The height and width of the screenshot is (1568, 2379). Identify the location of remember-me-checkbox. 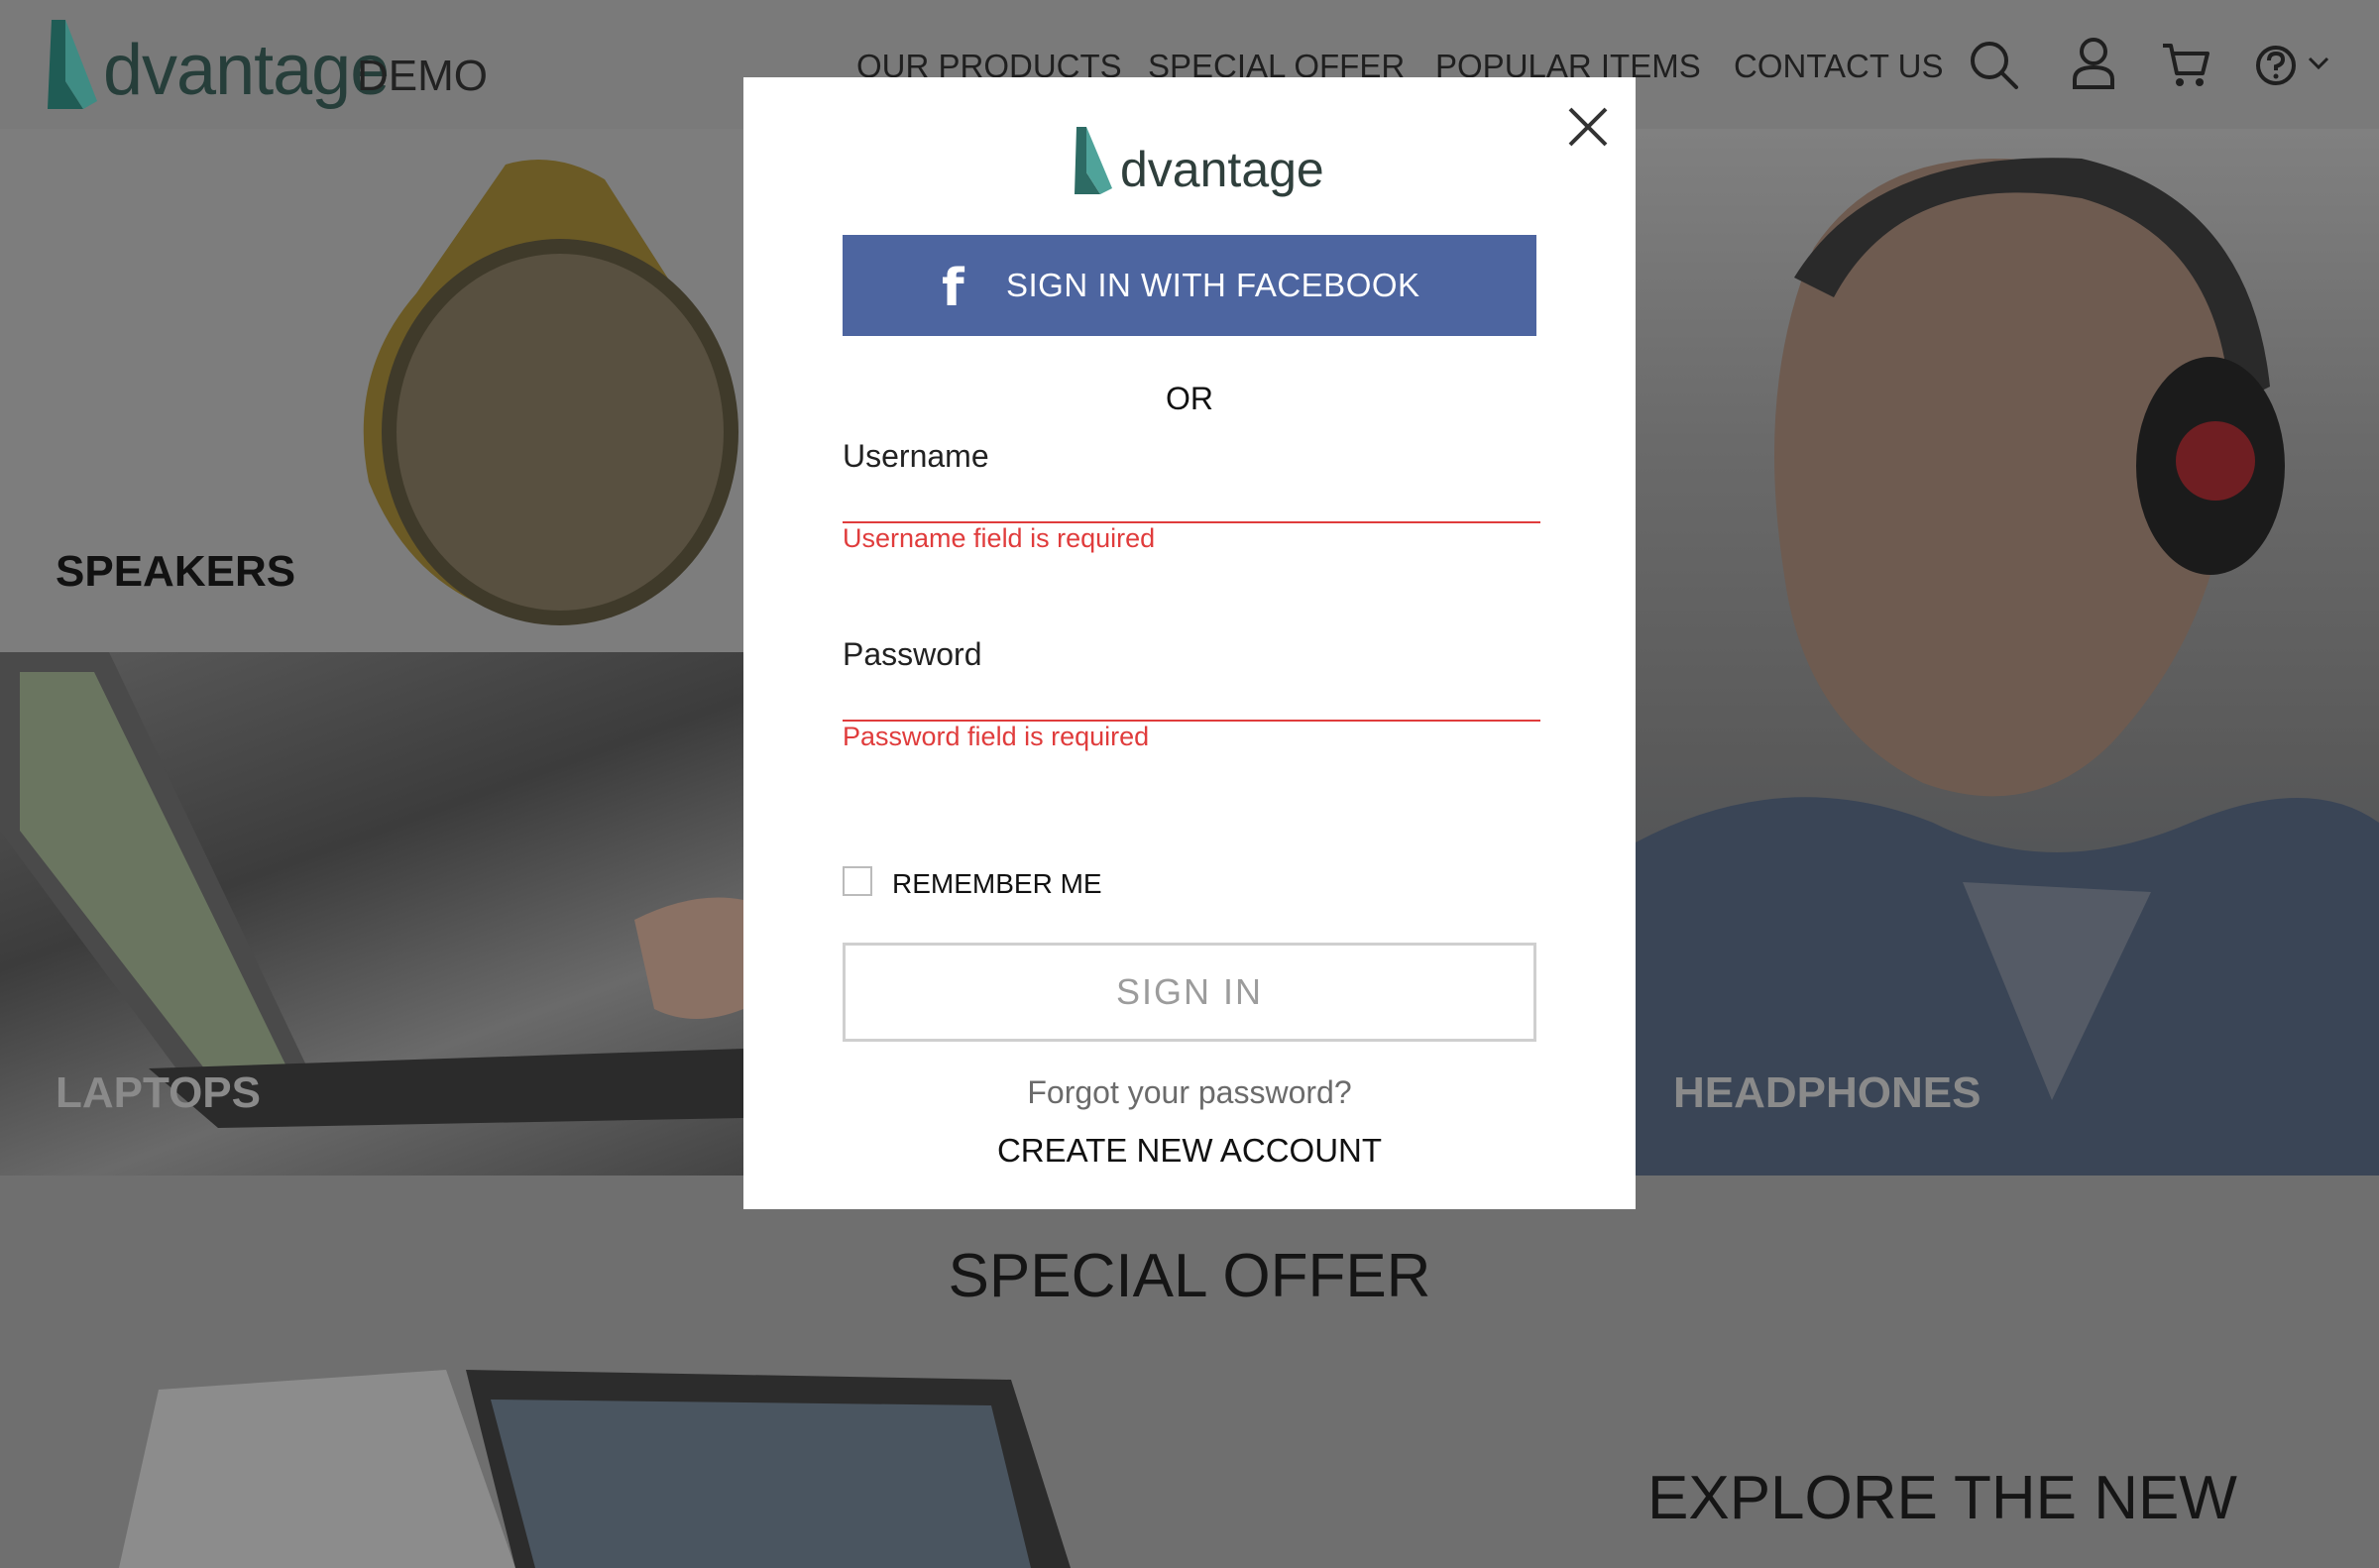
(857, 881).